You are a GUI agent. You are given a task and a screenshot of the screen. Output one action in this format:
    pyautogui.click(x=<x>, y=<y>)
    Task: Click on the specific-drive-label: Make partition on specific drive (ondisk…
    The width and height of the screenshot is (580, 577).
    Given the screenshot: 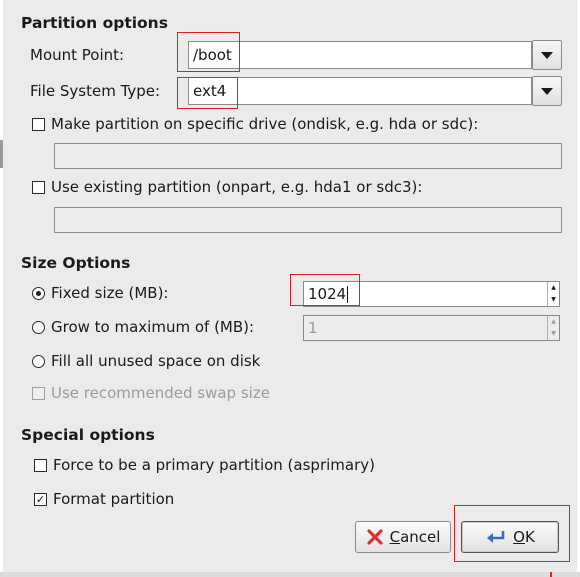 What is the action you would take?
    pyautogui.click(x=265, y=124)
    